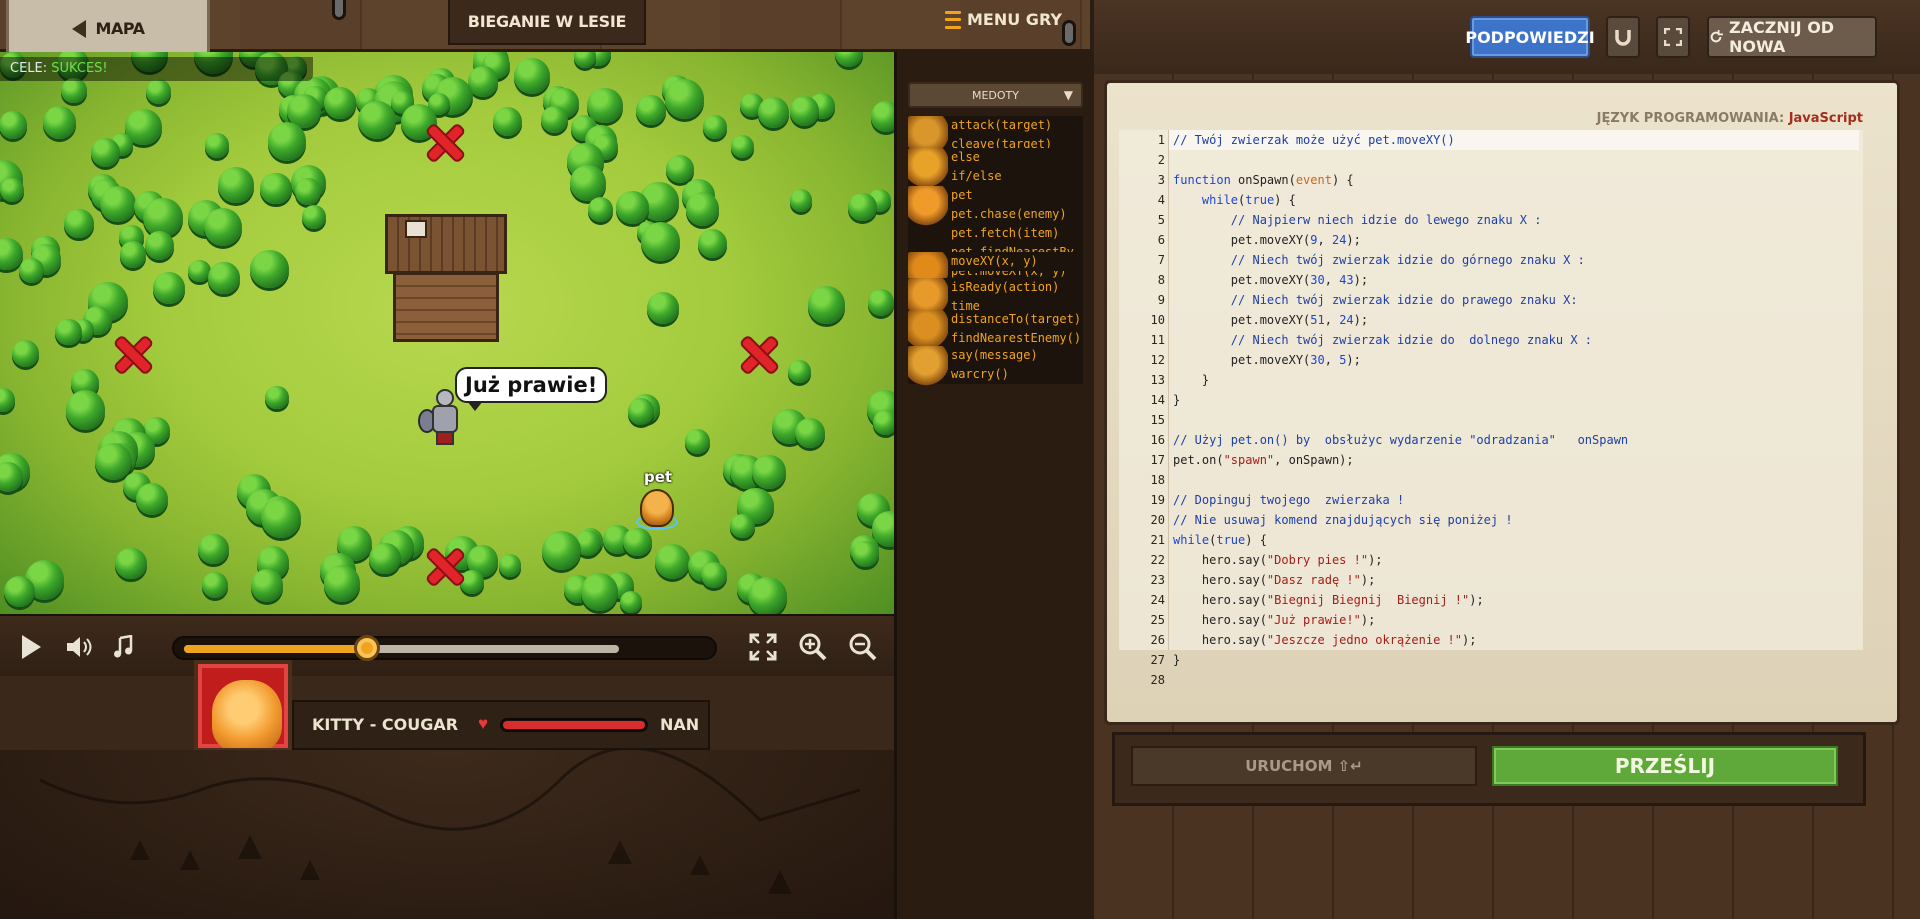 This screenshot has height=919, width=1920. I want to click on code-line: hero.say("Jeszcze jedno okrążenie !");, so click(1325, 640).